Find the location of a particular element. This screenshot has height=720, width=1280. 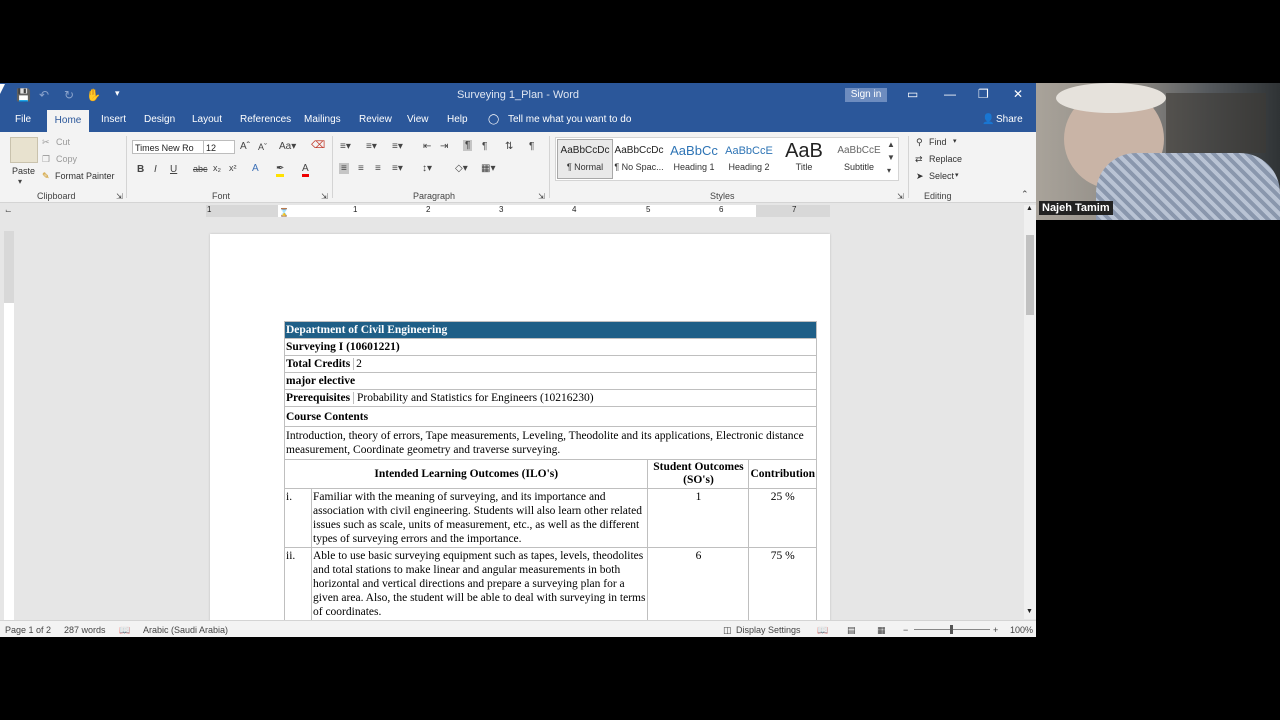

style-subtitle: AaBbCcE Subtitle is located at coordinates (859, 159).